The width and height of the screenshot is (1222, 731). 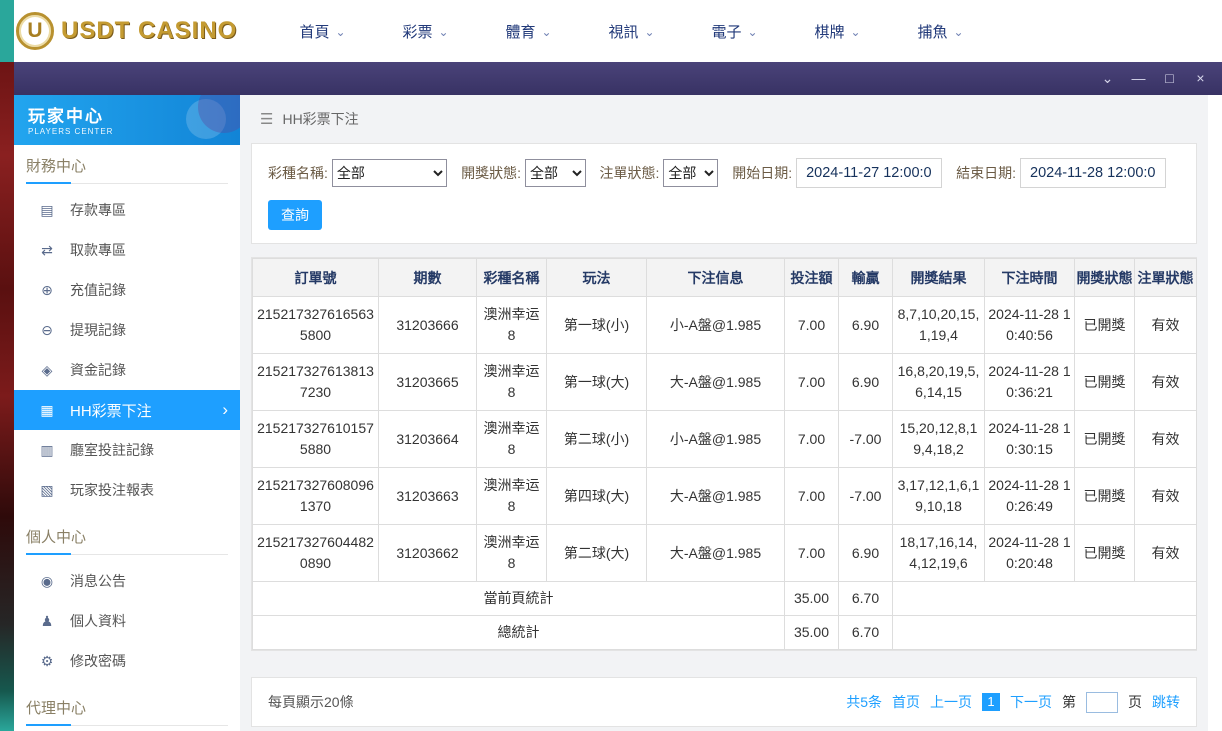 I want to click on column-header: 投注額, so click(x=811, y=277).